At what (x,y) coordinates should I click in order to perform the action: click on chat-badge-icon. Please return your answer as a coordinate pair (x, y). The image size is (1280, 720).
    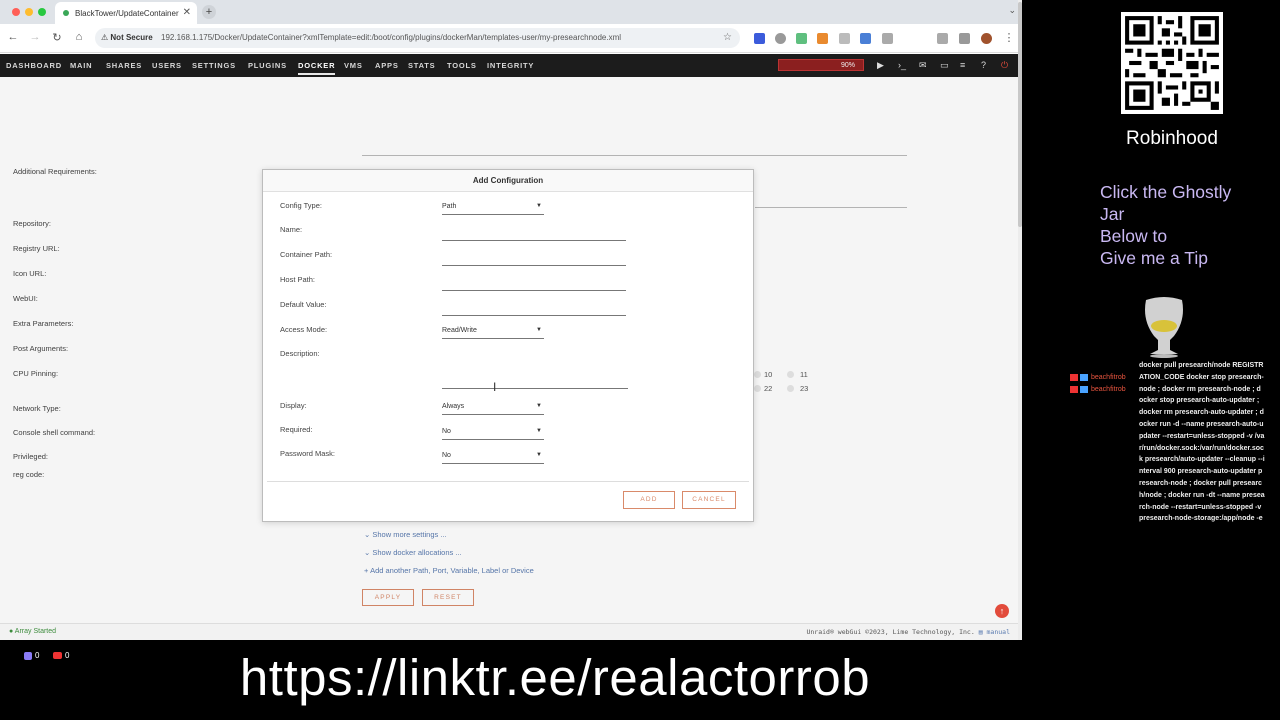
    Looking at the image, I should click on (1084, 377).